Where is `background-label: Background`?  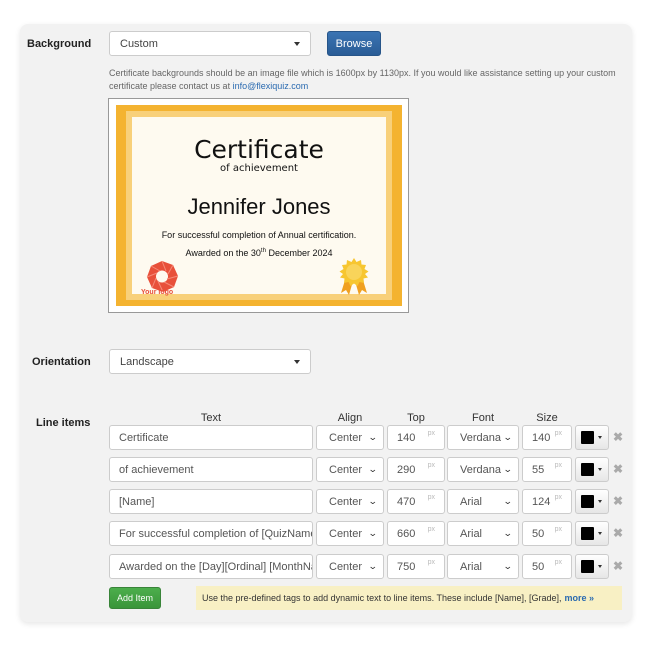 background-label: Background is located at coordinates (59, 44).